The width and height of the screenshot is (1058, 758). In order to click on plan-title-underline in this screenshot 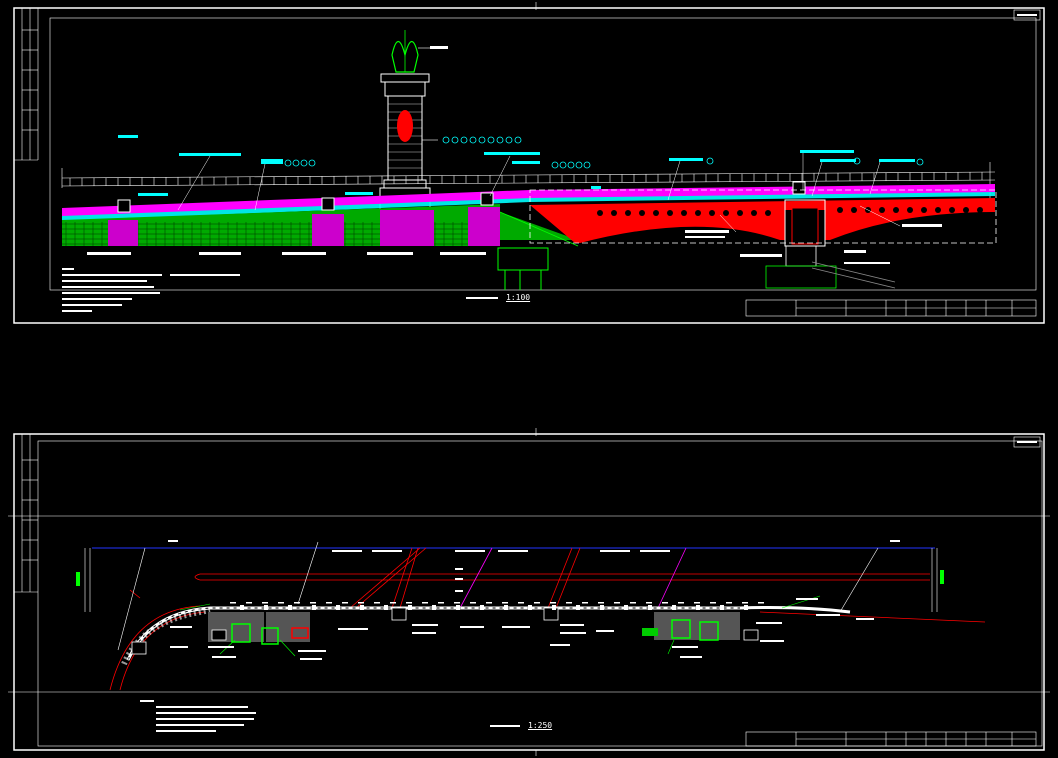, I will do `click(505, 725)`.